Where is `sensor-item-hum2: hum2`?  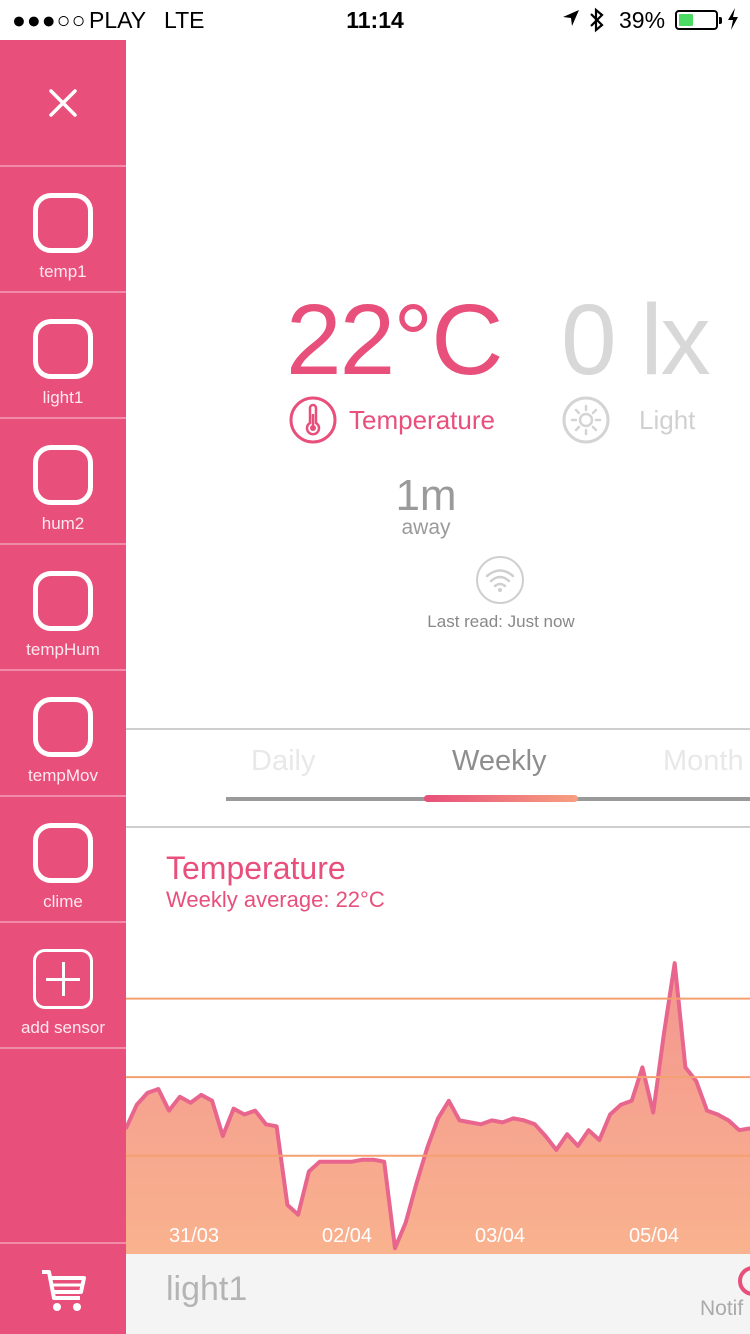
sensor-item-hum2: hum2 is located at coordinates (63, 482).